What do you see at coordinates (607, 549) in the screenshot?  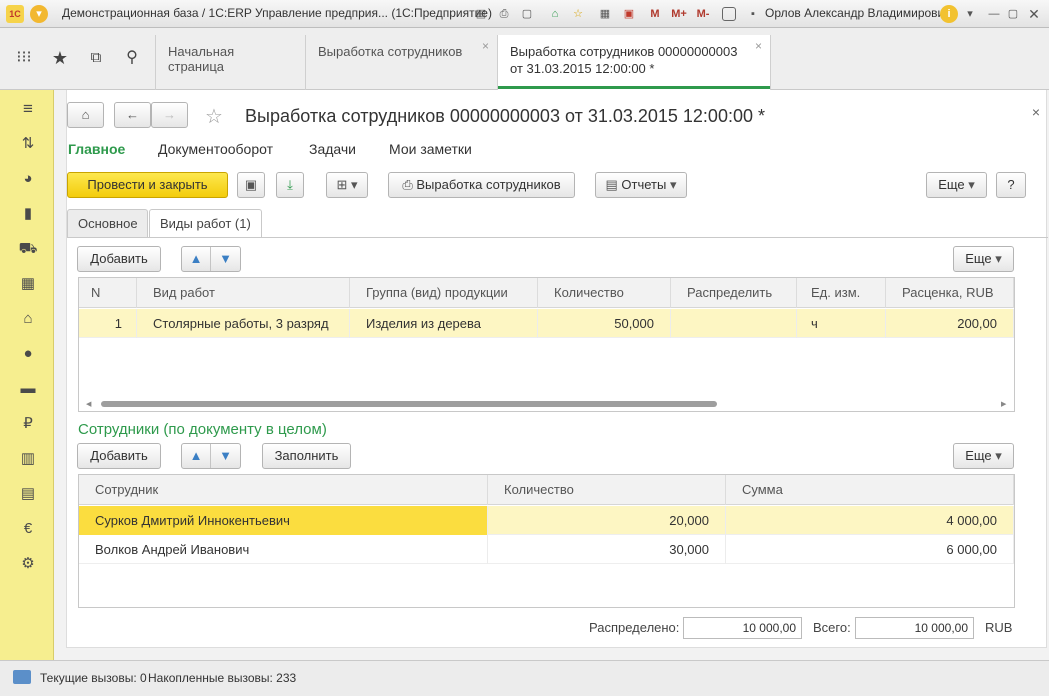 I see `quantity-cell: 30,000` at bounding box center [607, 549].